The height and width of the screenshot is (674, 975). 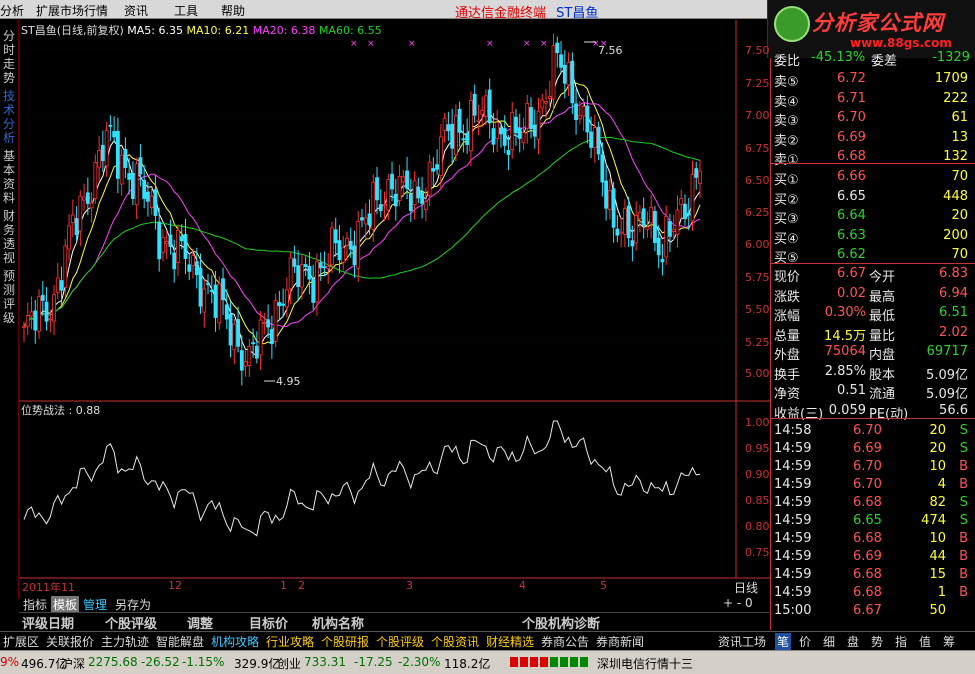 I want to click on bottom-tab: 个股资讯, so click(x=455, y=641).